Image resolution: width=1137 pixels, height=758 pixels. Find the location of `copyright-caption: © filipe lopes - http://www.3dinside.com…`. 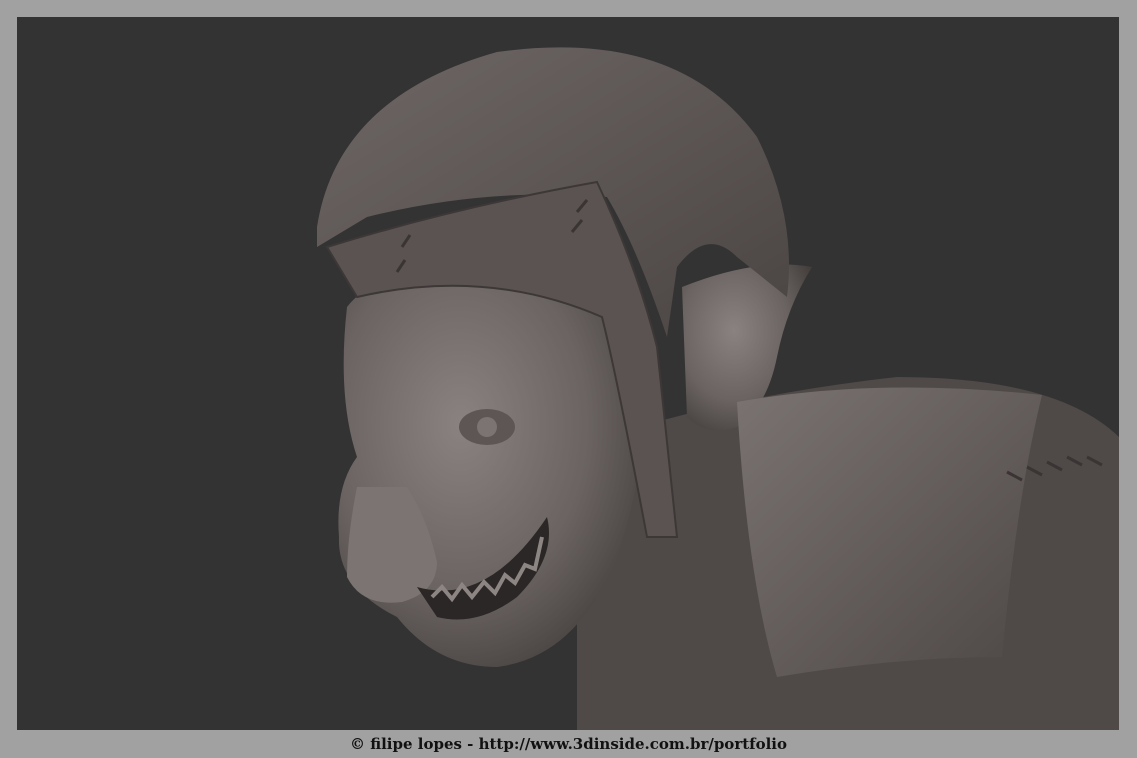

copyright-caption: © filipe lopes - http://www.3dinside.com… is located at coordinates (568, 744).